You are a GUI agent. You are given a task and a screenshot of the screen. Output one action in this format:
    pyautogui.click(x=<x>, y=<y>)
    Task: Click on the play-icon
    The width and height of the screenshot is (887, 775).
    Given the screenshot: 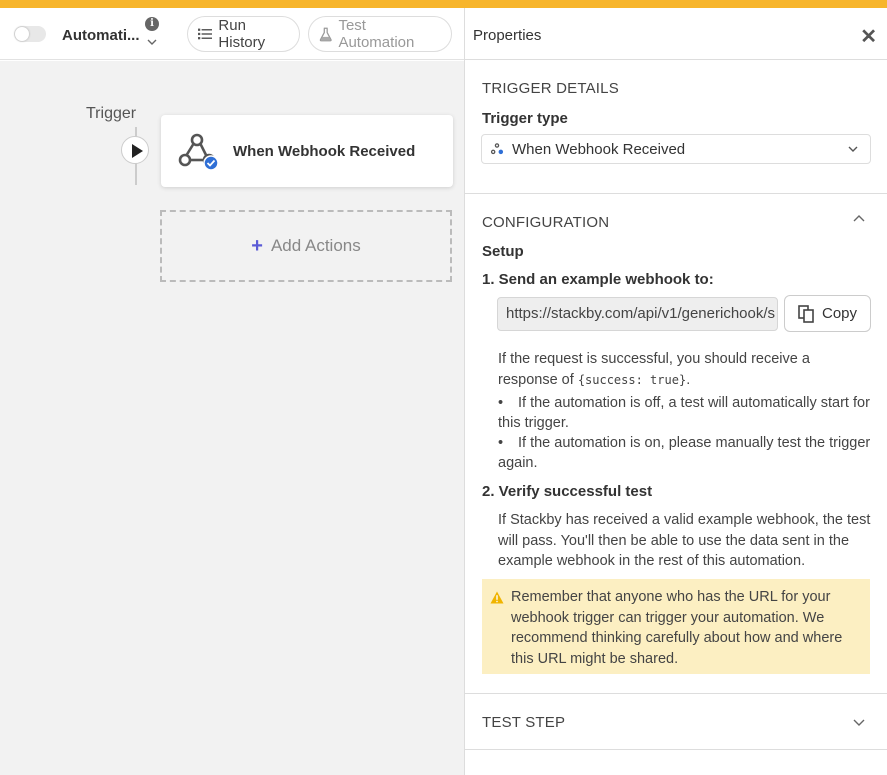 What is the action you would take?
    pyautogui.click(x=135, y=150)
    